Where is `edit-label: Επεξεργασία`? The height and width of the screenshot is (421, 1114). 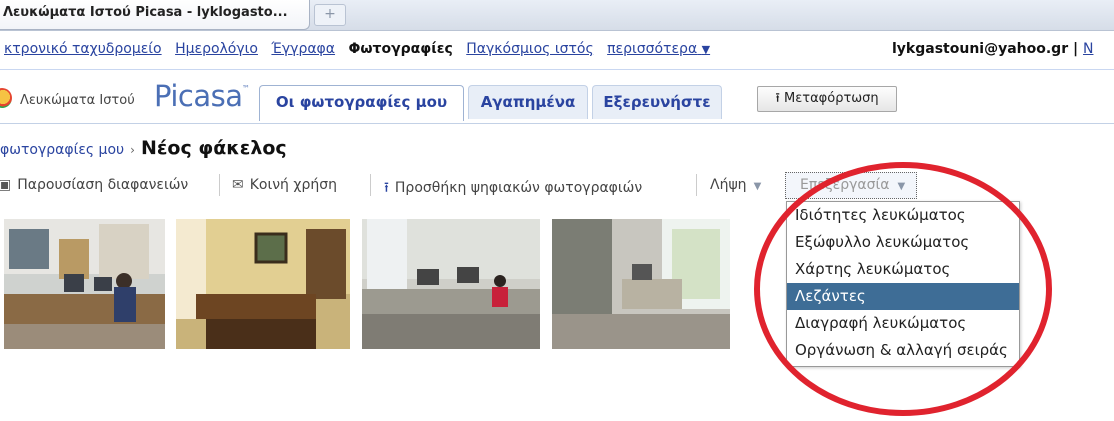 edit-label: Επεξεργασία is located at coordinates (845, 185).